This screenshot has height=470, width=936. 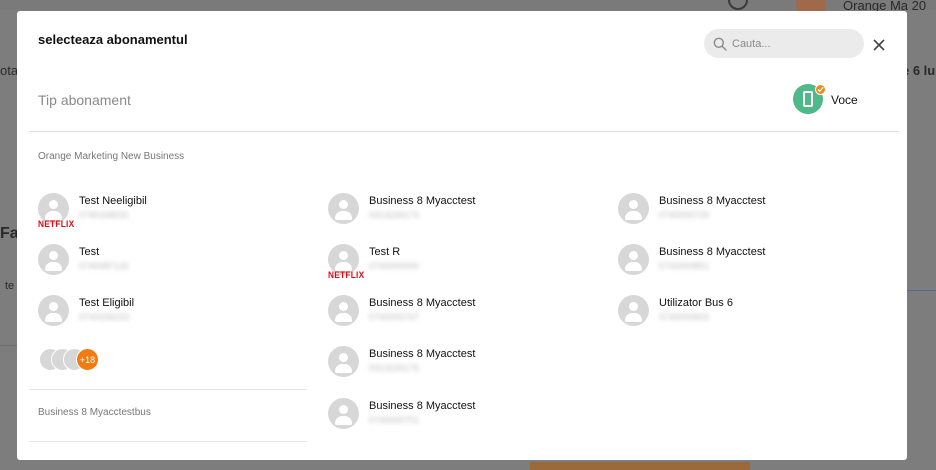 What do you see at coordinates (113, 201) in the screenshot?
I see `subscriber-name: Test Neeligibil` at bounding box center [113, 201].